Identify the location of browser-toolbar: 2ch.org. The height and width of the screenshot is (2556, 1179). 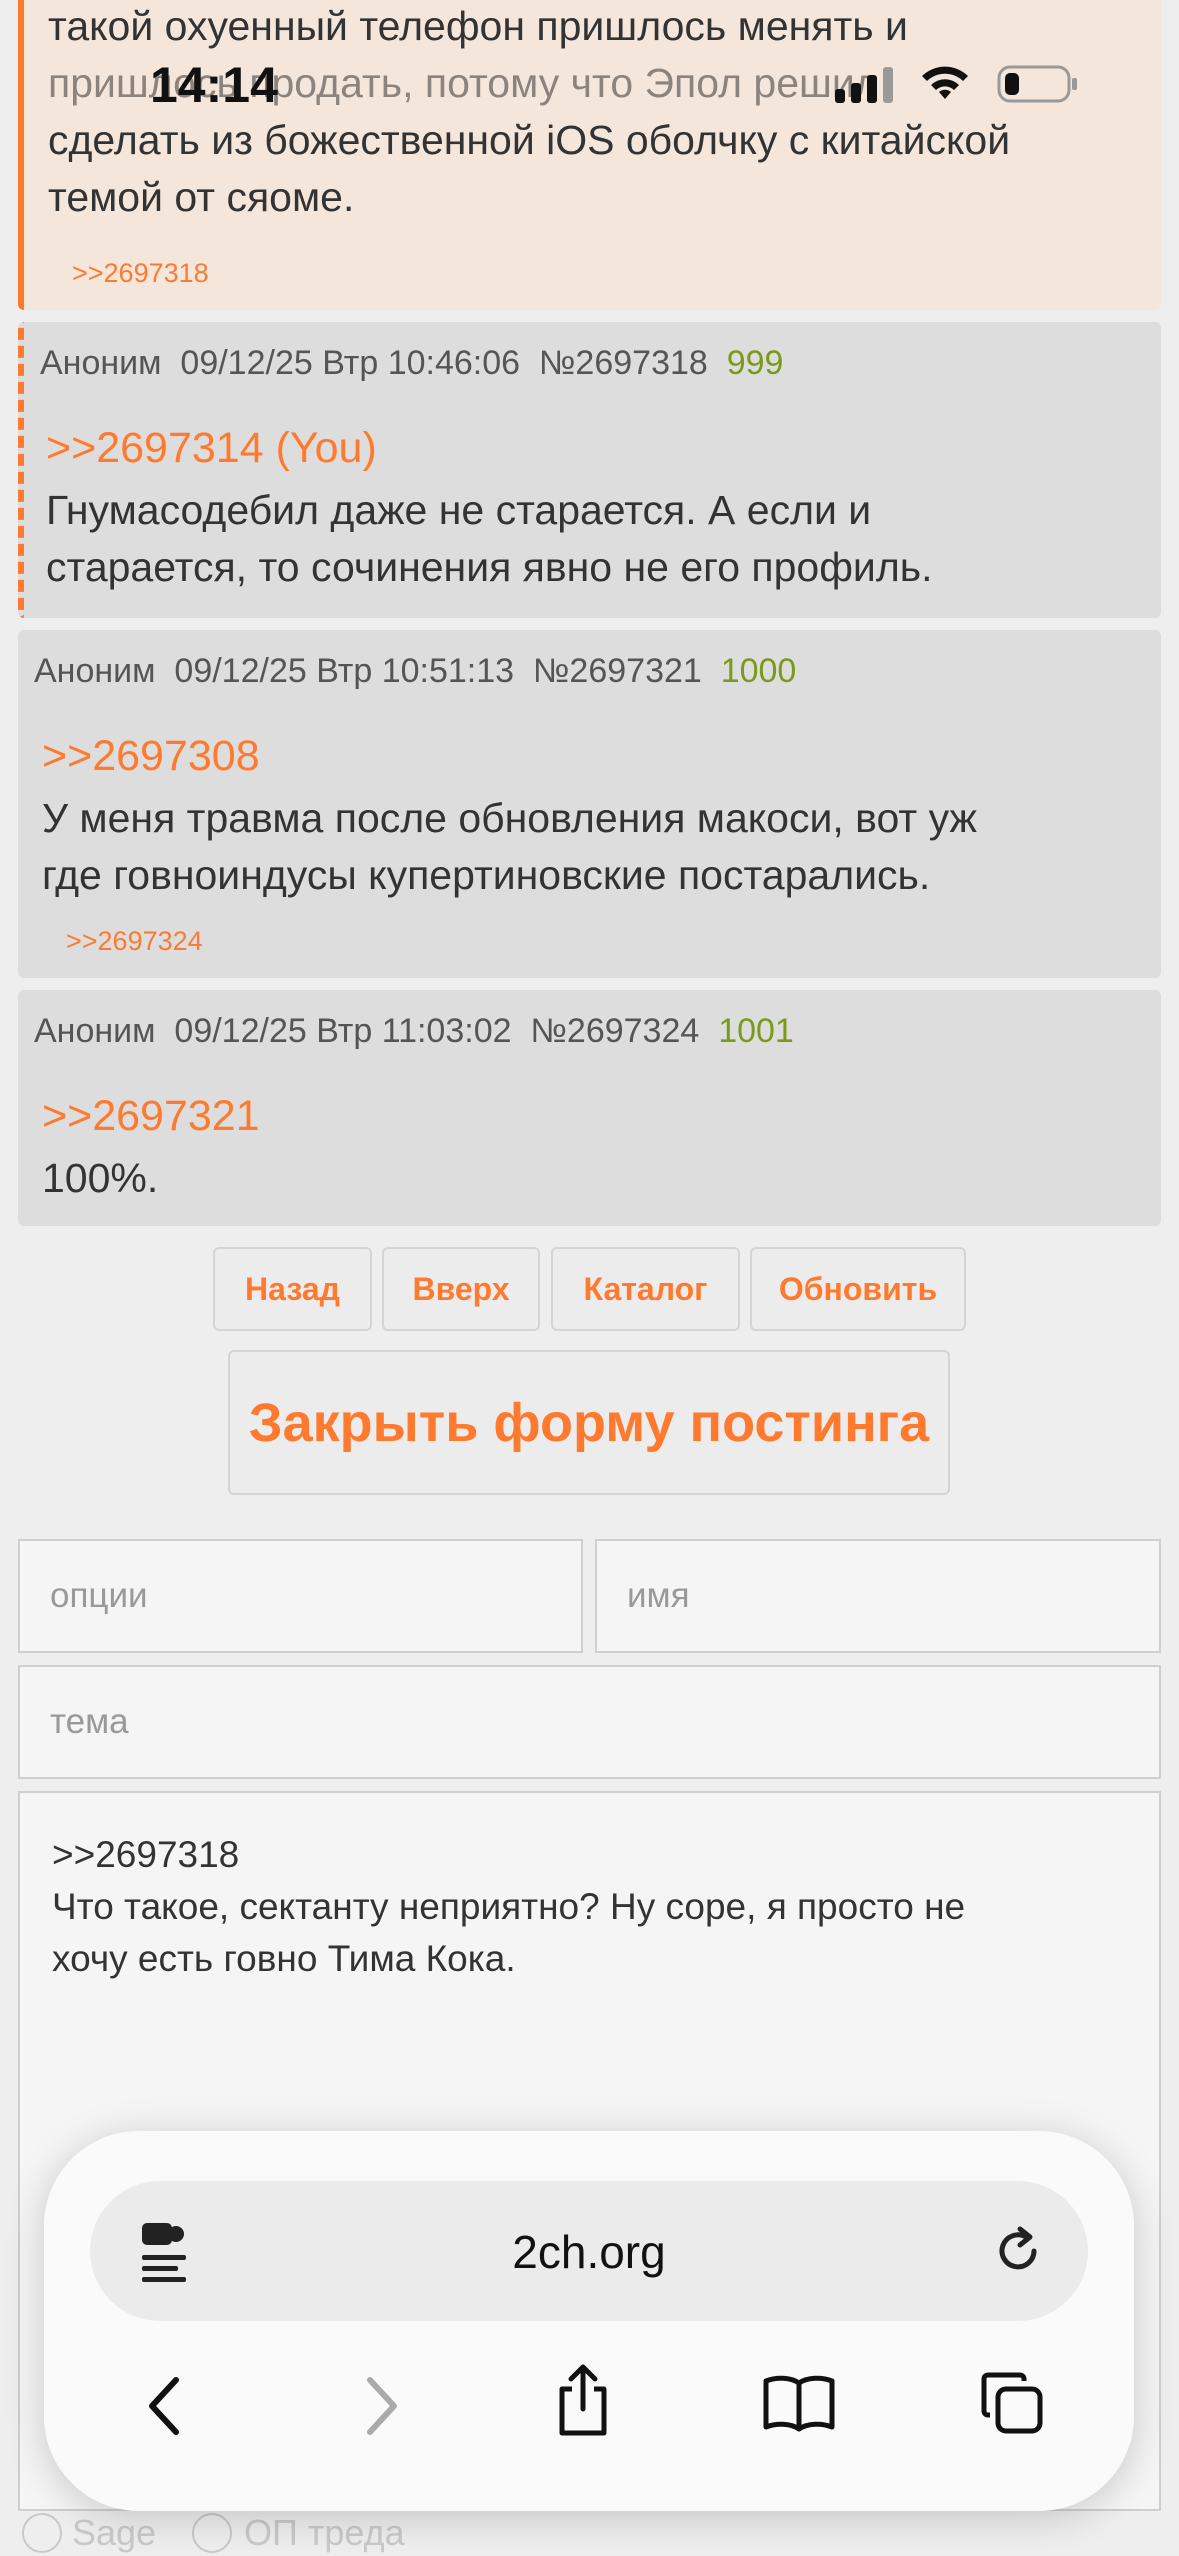
(589, 2321).